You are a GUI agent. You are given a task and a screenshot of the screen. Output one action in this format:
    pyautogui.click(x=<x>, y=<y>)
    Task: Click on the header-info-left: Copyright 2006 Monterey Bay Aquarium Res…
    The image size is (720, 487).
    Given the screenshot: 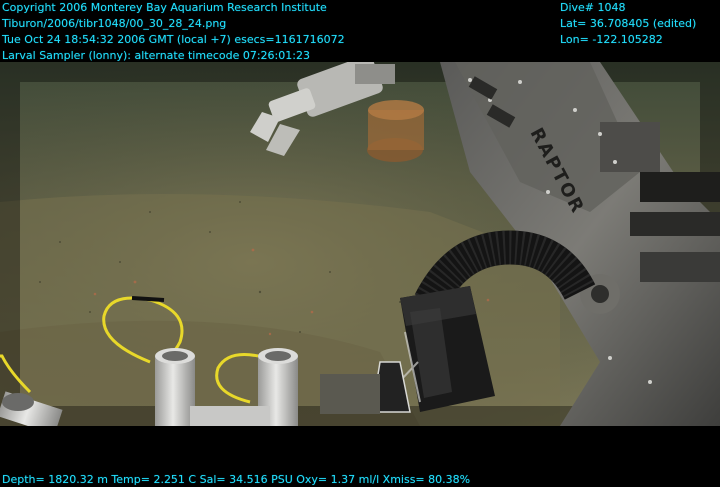 What is the action you would take?
    pyautogui.click(x=173, y=32)
    